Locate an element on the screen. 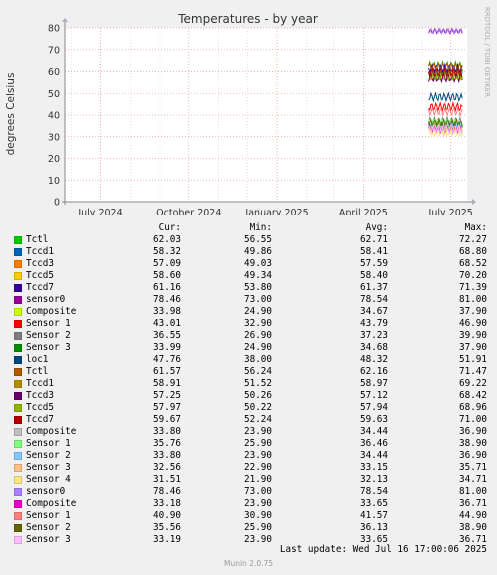  min-value: 49.34 is located at coordinates (258, 275).